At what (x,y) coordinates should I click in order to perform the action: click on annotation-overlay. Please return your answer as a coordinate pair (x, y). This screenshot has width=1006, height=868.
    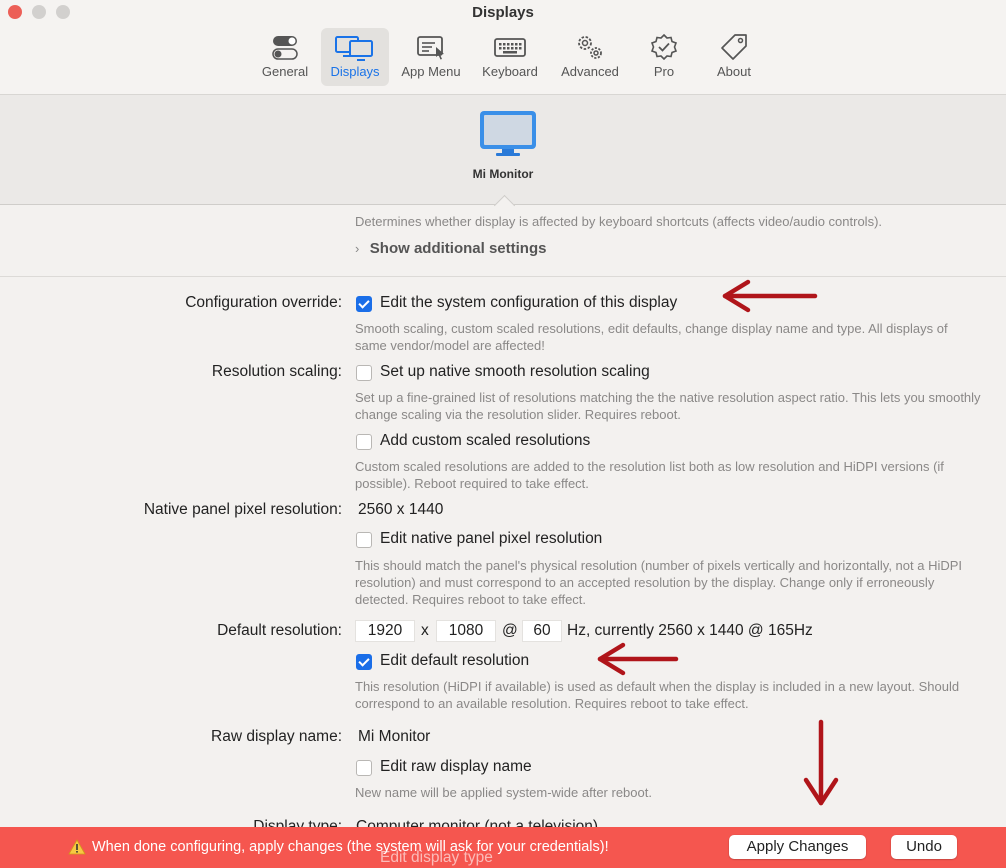
    Looking at the image, I should click on (718, 542).